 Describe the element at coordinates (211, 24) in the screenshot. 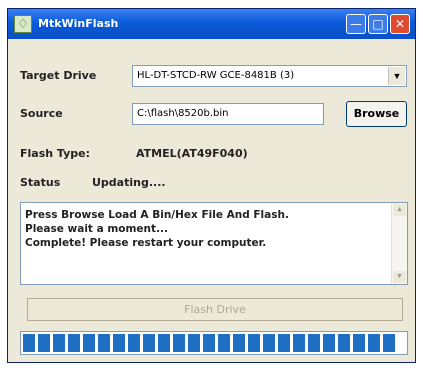

I see `title-bar: ♢ MtkWinFlash — □ ✕` at that location.